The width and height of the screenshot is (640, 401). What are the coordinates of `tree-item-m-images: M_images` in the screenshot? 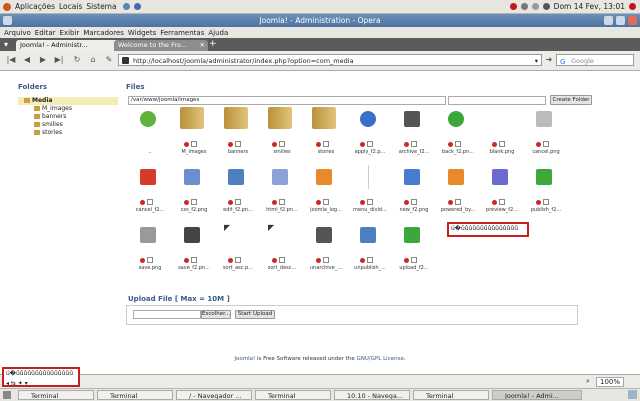 It's located at (68, 109).